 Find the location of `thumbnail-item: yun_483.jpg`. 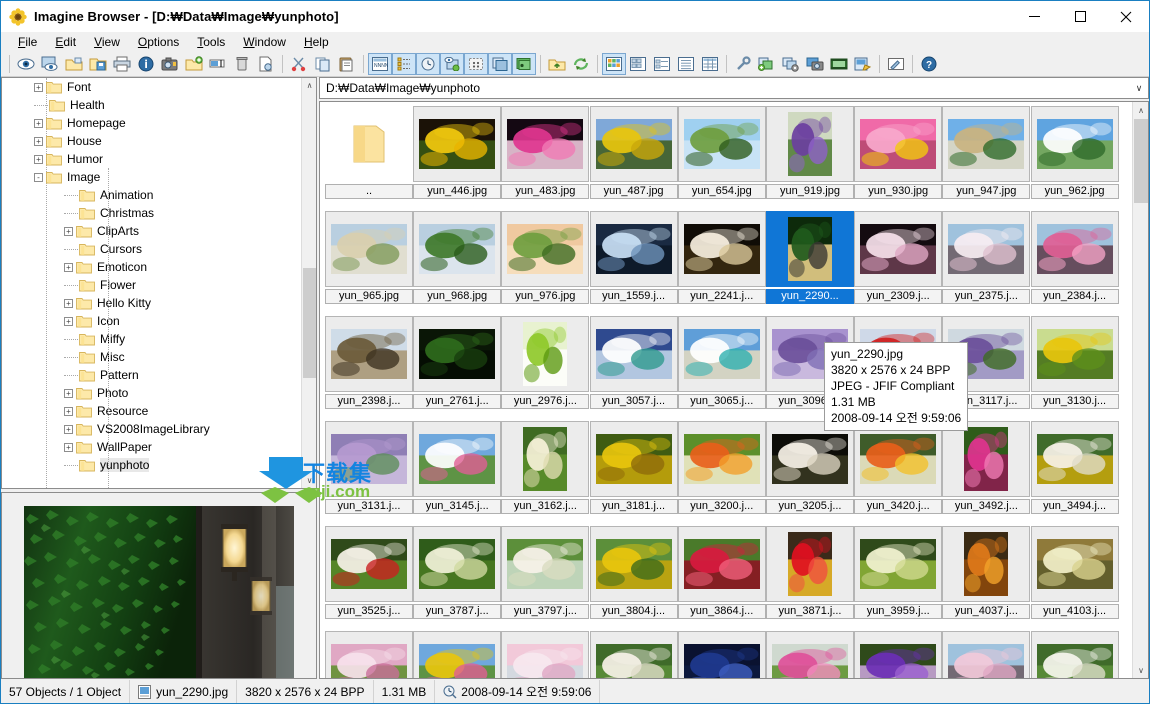

thumbnail-item: yun_483.jpg is located at coordinates (545, 152).